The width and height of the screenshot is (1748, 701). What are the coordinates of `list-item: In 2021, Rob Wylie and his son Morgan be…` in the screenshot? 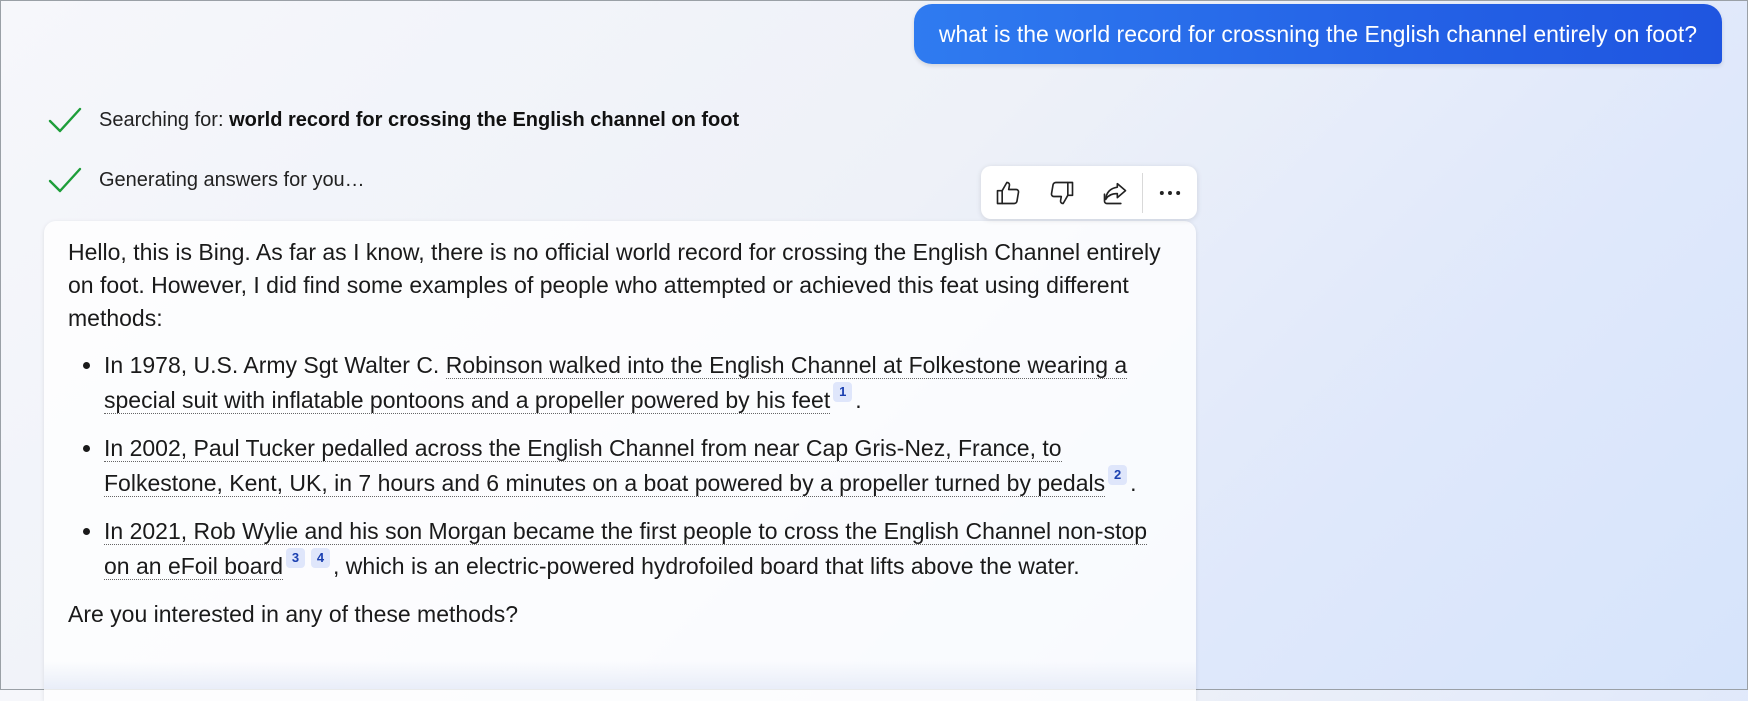 It's located at (638, 549).